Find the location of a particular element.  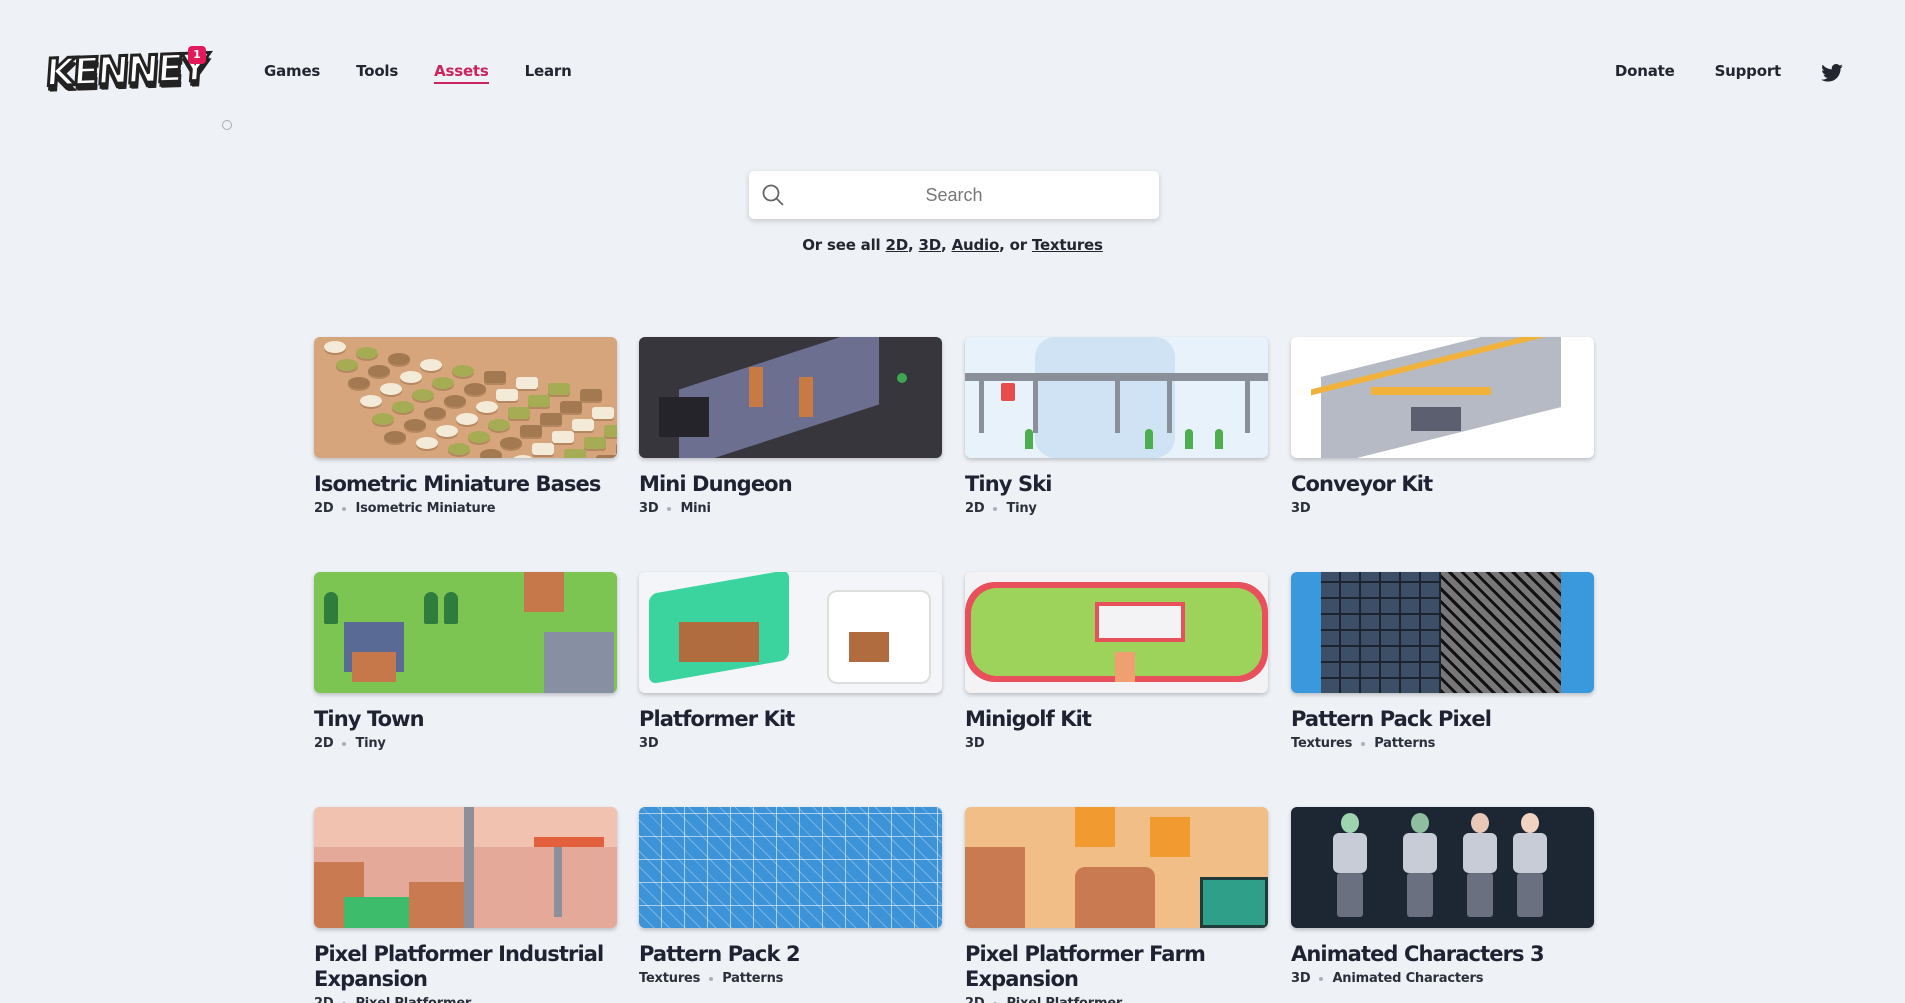

asset-card: Pattern Pack 2 Textures Patterns is located at coordinates (790, 896).